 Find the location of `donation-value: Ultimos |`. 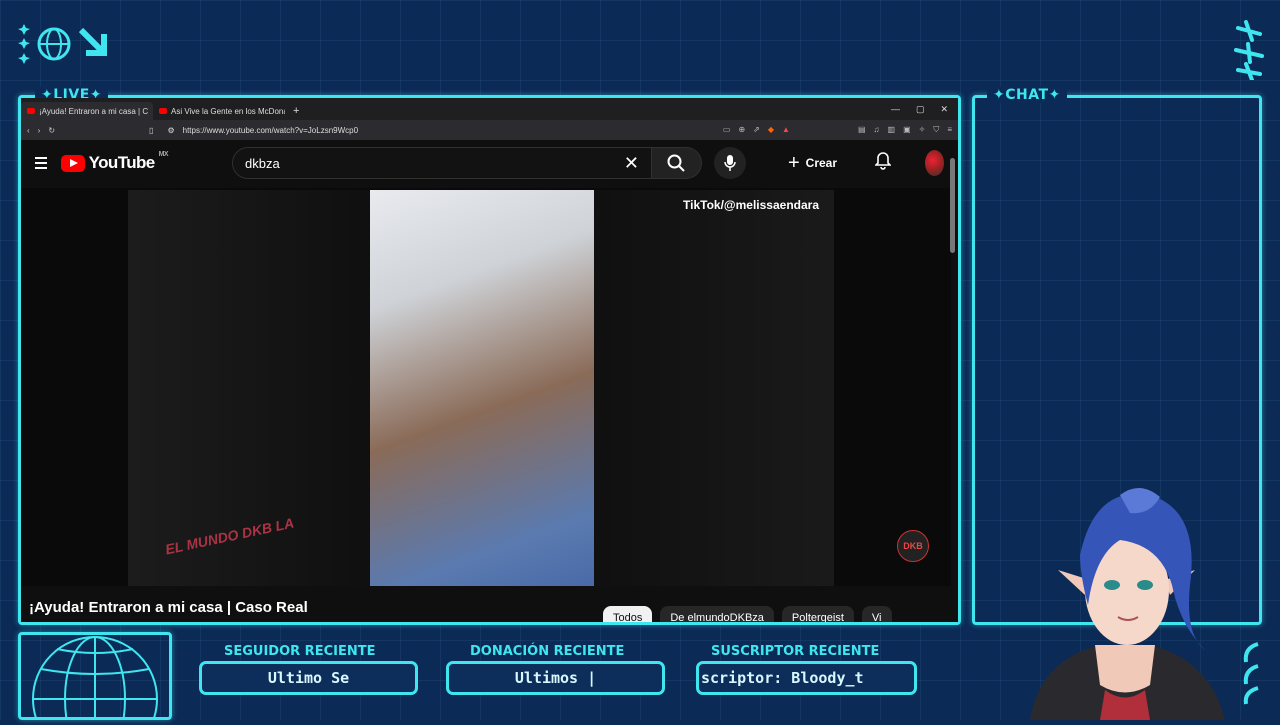

donation-value: Ultimos | is located at coordinates (555, 678).